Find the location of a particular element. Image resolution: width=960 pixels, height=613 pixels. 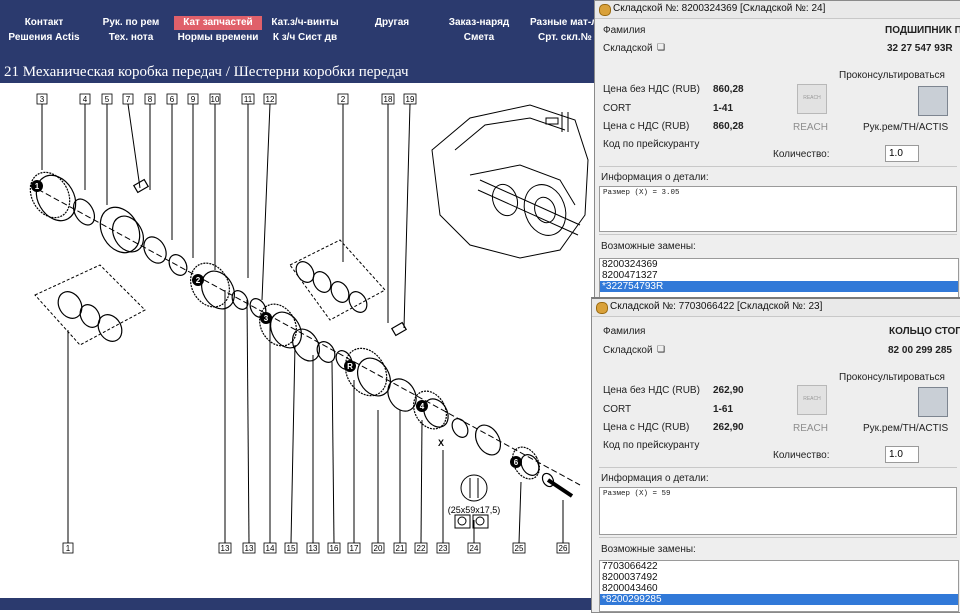

callout-4: 4 is located at coordinates (85, 99).